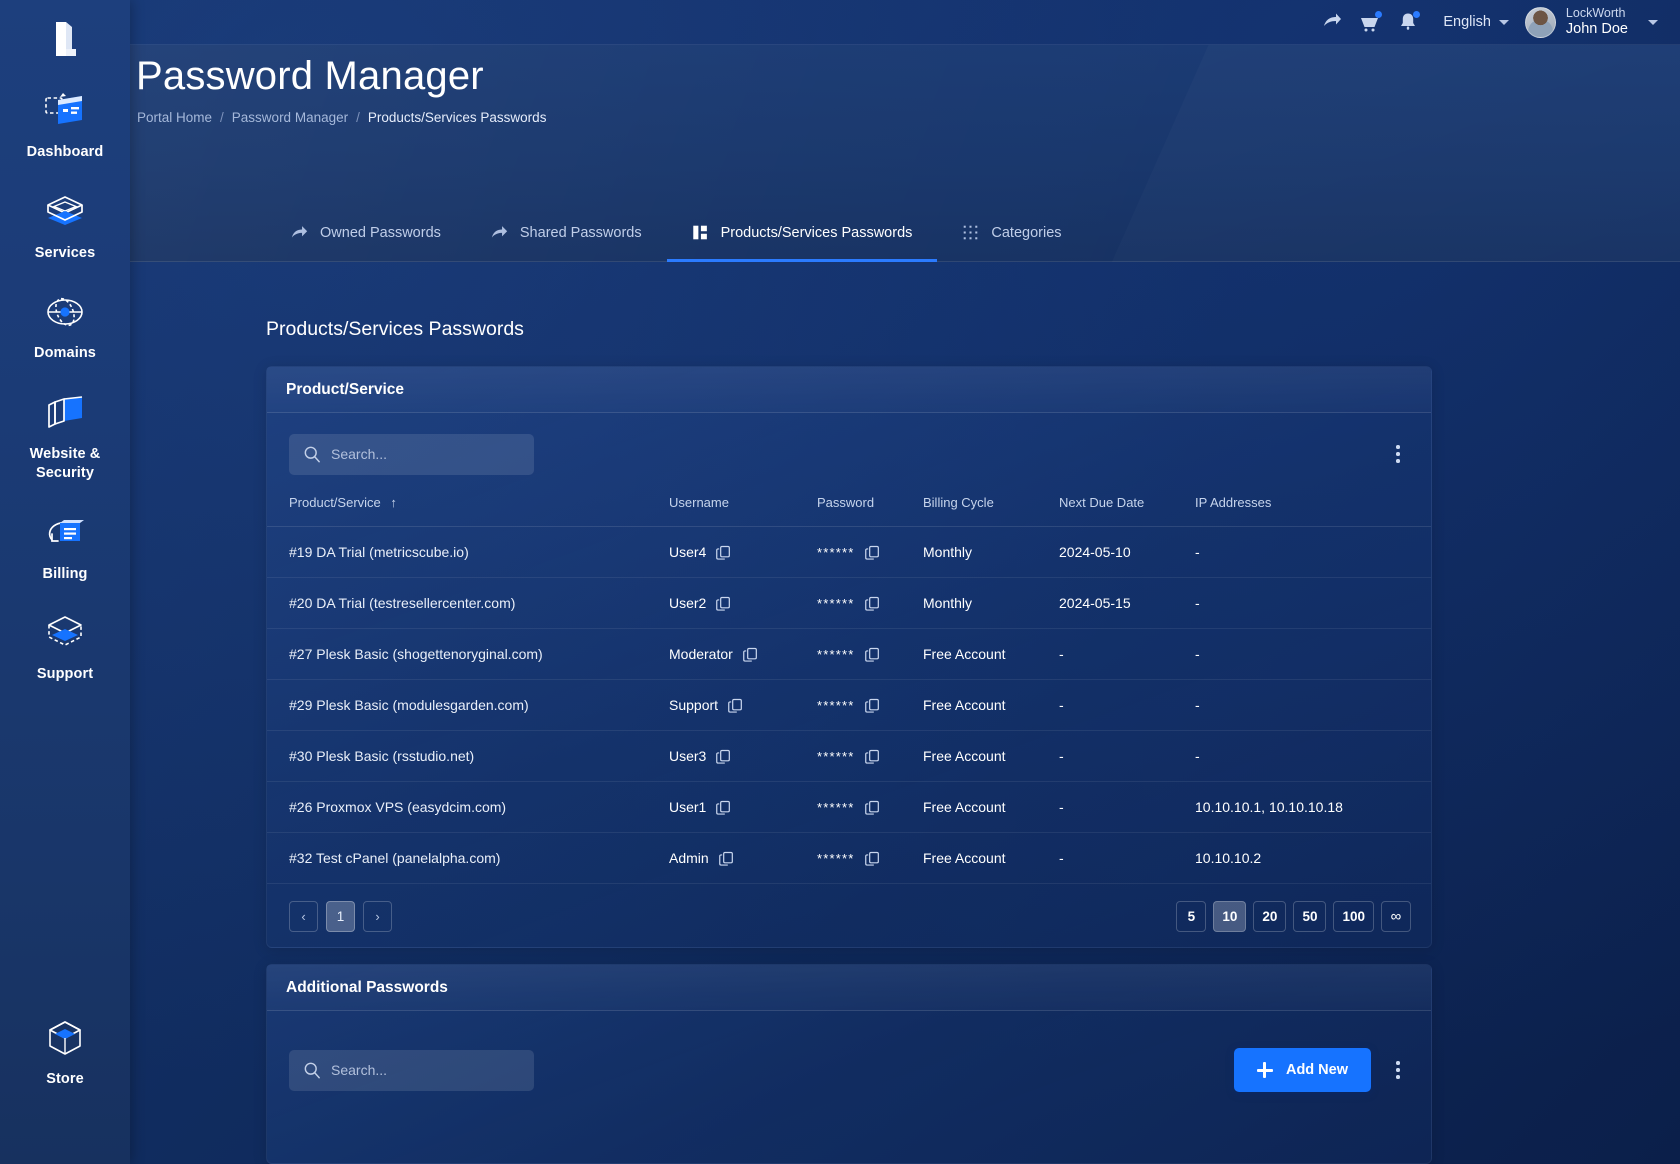 The width and height of the screenshot is (1680, 1164). I want to click on sidebar-item-website-security: Website & Security, so click(65, 440).